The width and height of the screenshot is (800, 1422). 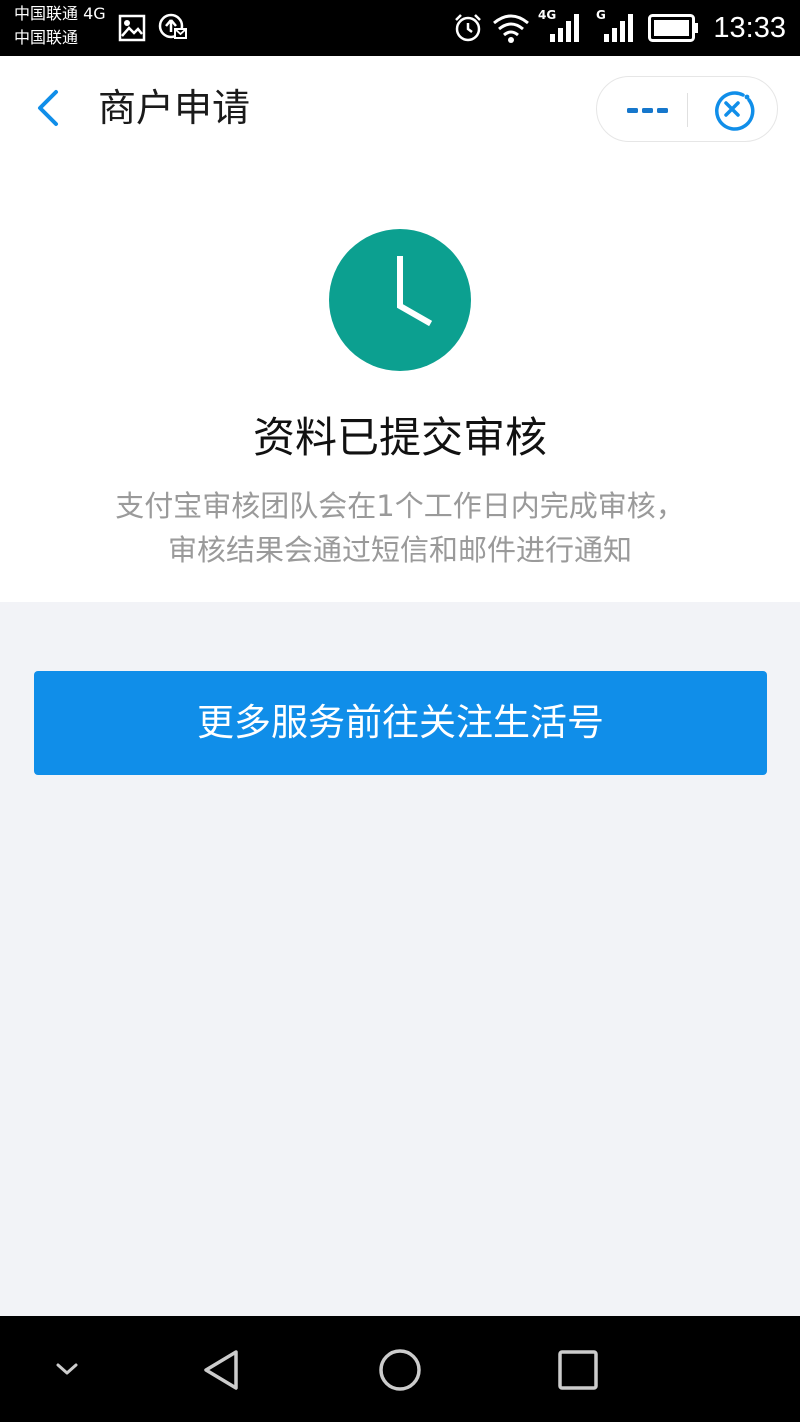 I want to click on home-icon, so click(x=400, y=1370).